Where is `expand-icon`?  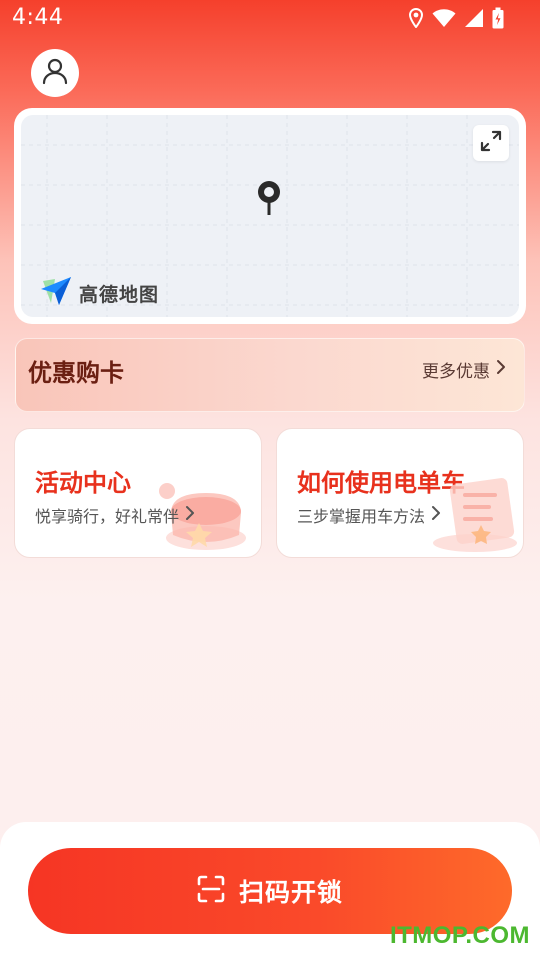
expand-icon is located at coordinates (491, 143).